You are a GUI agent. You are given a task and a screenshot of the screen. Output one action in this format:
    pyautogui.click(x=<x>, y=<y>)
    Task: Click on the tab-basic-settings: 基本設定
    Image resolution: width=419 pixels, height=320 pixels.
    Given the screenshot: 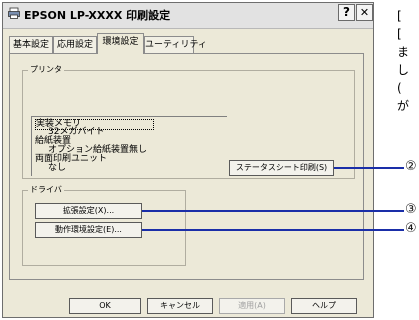 What is the action you would take?
    pyautogui.click(x=31, y=44)
    